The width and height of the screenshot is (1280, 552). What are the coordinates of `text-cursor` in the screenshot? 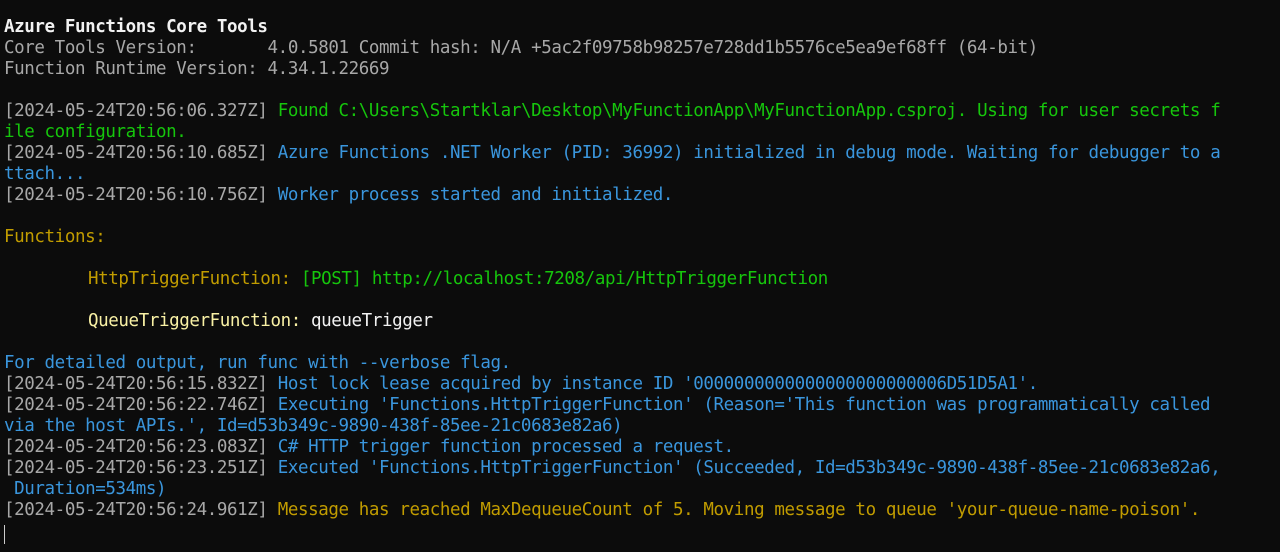 It's located at (4, 534).